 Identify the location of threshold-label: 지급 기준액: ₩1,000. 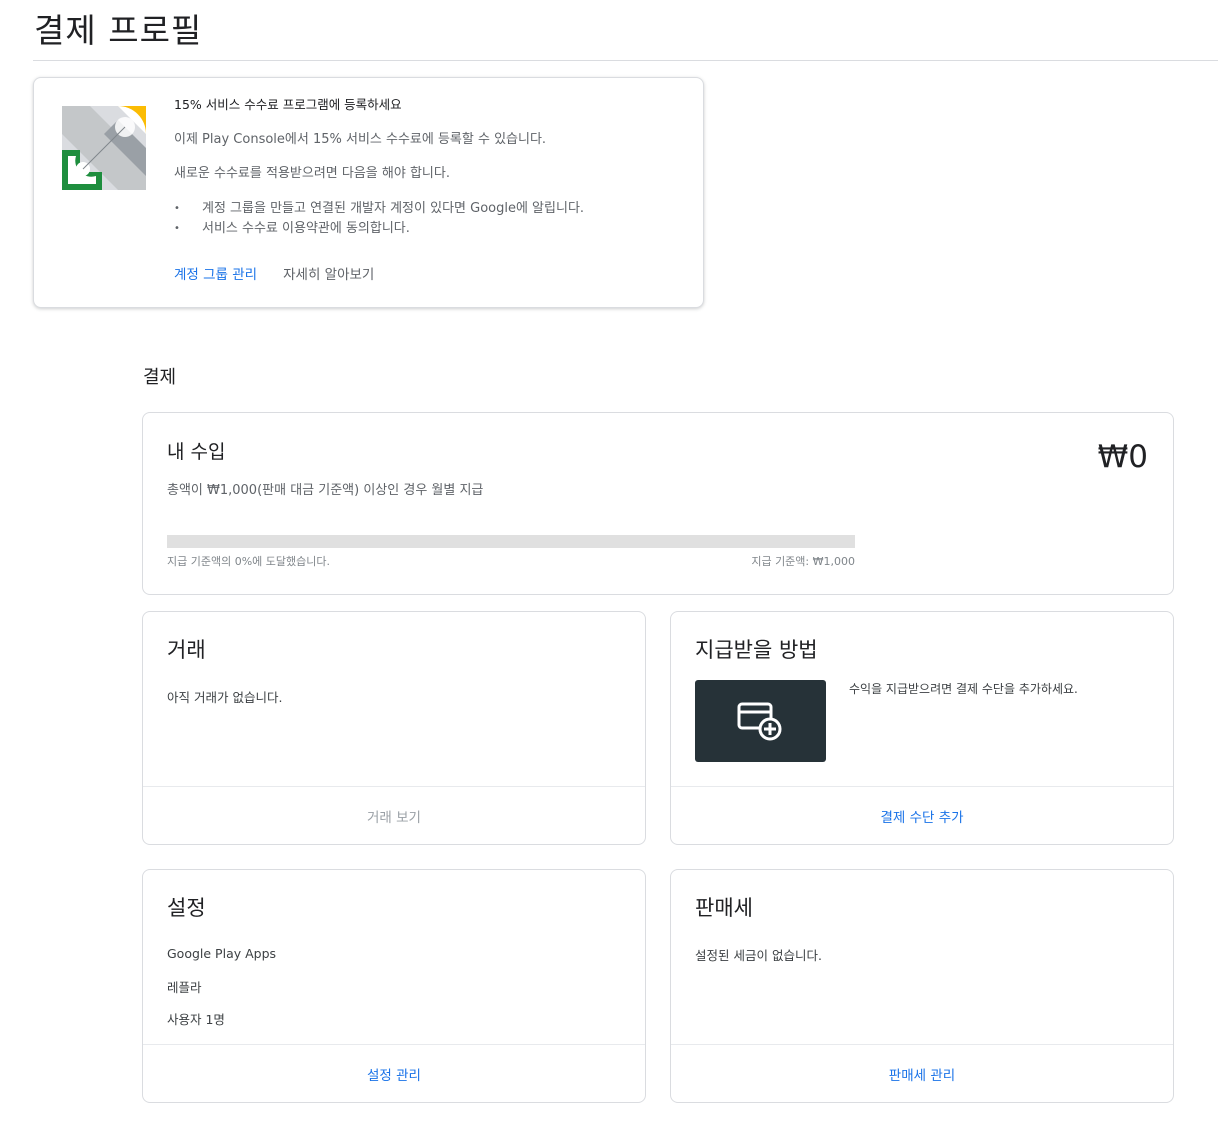
(803, 561).